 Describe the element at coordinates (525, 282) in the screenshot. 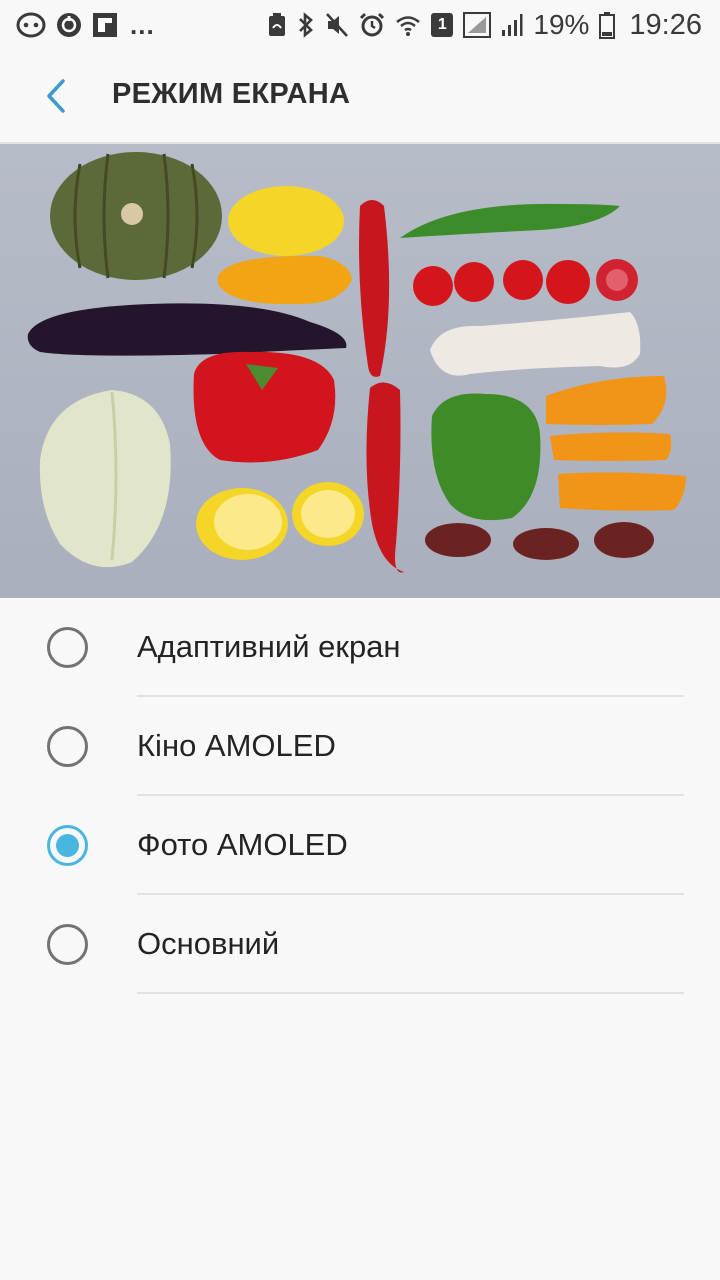

I see `tomatoes-illustration` at that location.